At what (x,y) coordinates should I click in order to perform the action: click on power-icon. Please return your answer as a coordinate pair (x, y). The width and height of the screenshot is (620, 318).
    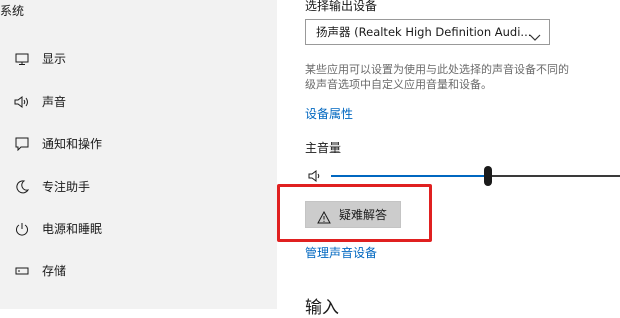
    Looking at the image, I should click on (22, 229).